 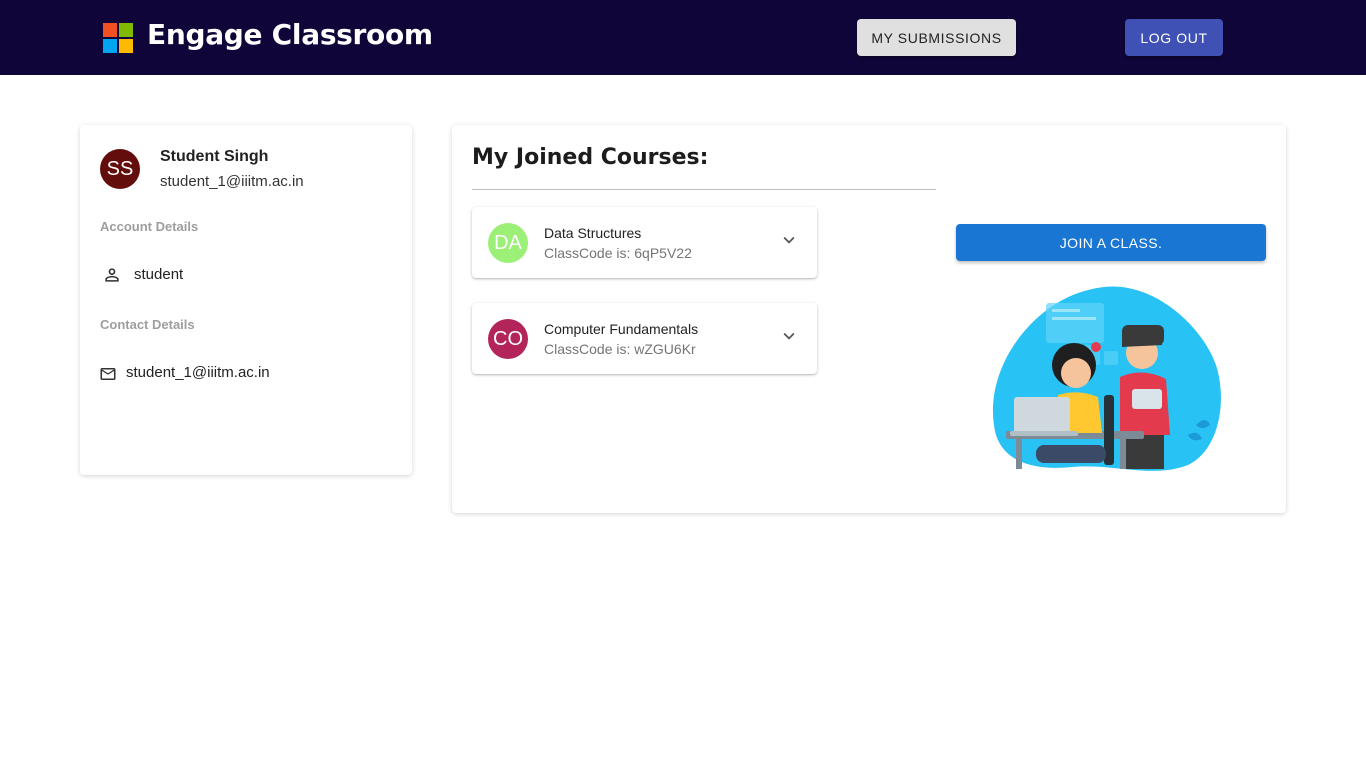 I want to click on course-name: Computer Fundamentals, so click(x=621, y=329).